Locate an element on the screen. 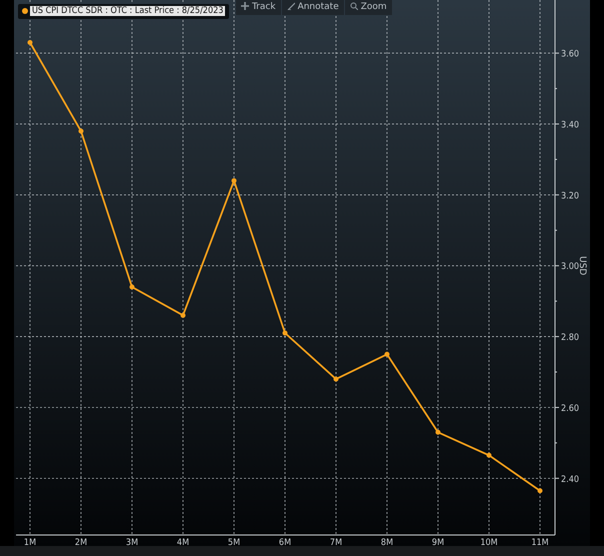 The image size is (604, 556). y-tick-label: 3.00 is located at coordinates (570, 267).